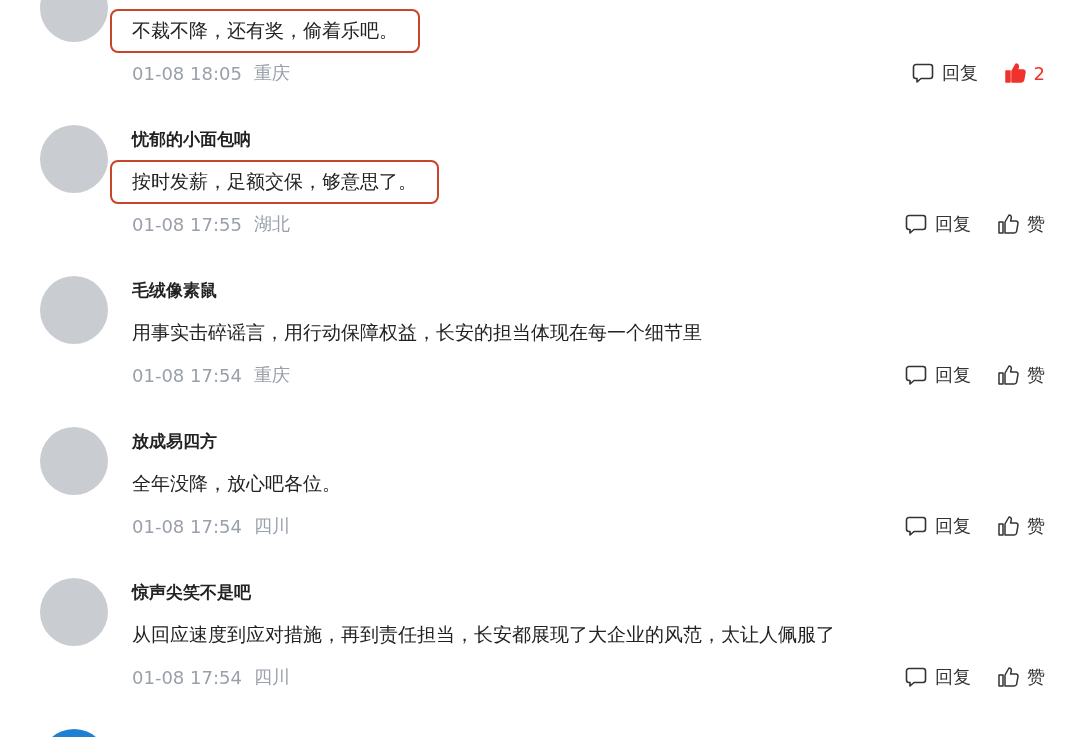 The height and width of the screenshot is (737, 1080). What do you see at coordinates (1039, 73) in the screenshot?
I see `like-count: 2` at bounding box center [1039, 73].